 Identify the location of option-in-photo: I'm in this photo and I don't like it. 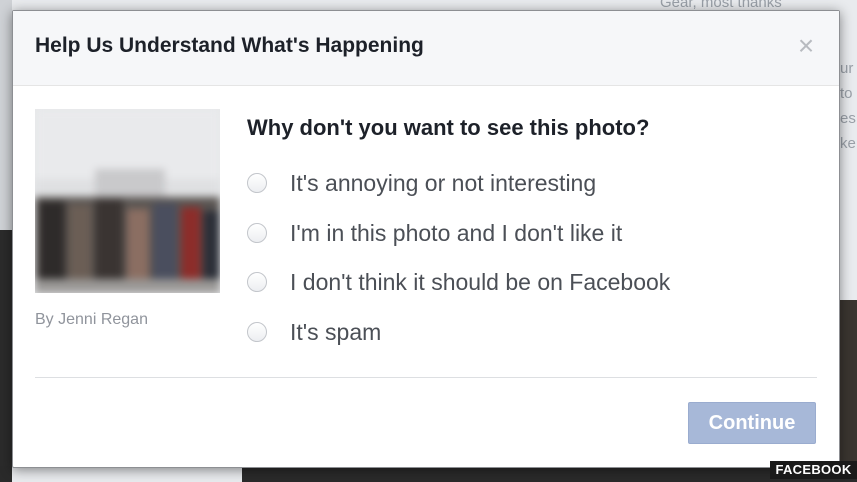
(434, 233).